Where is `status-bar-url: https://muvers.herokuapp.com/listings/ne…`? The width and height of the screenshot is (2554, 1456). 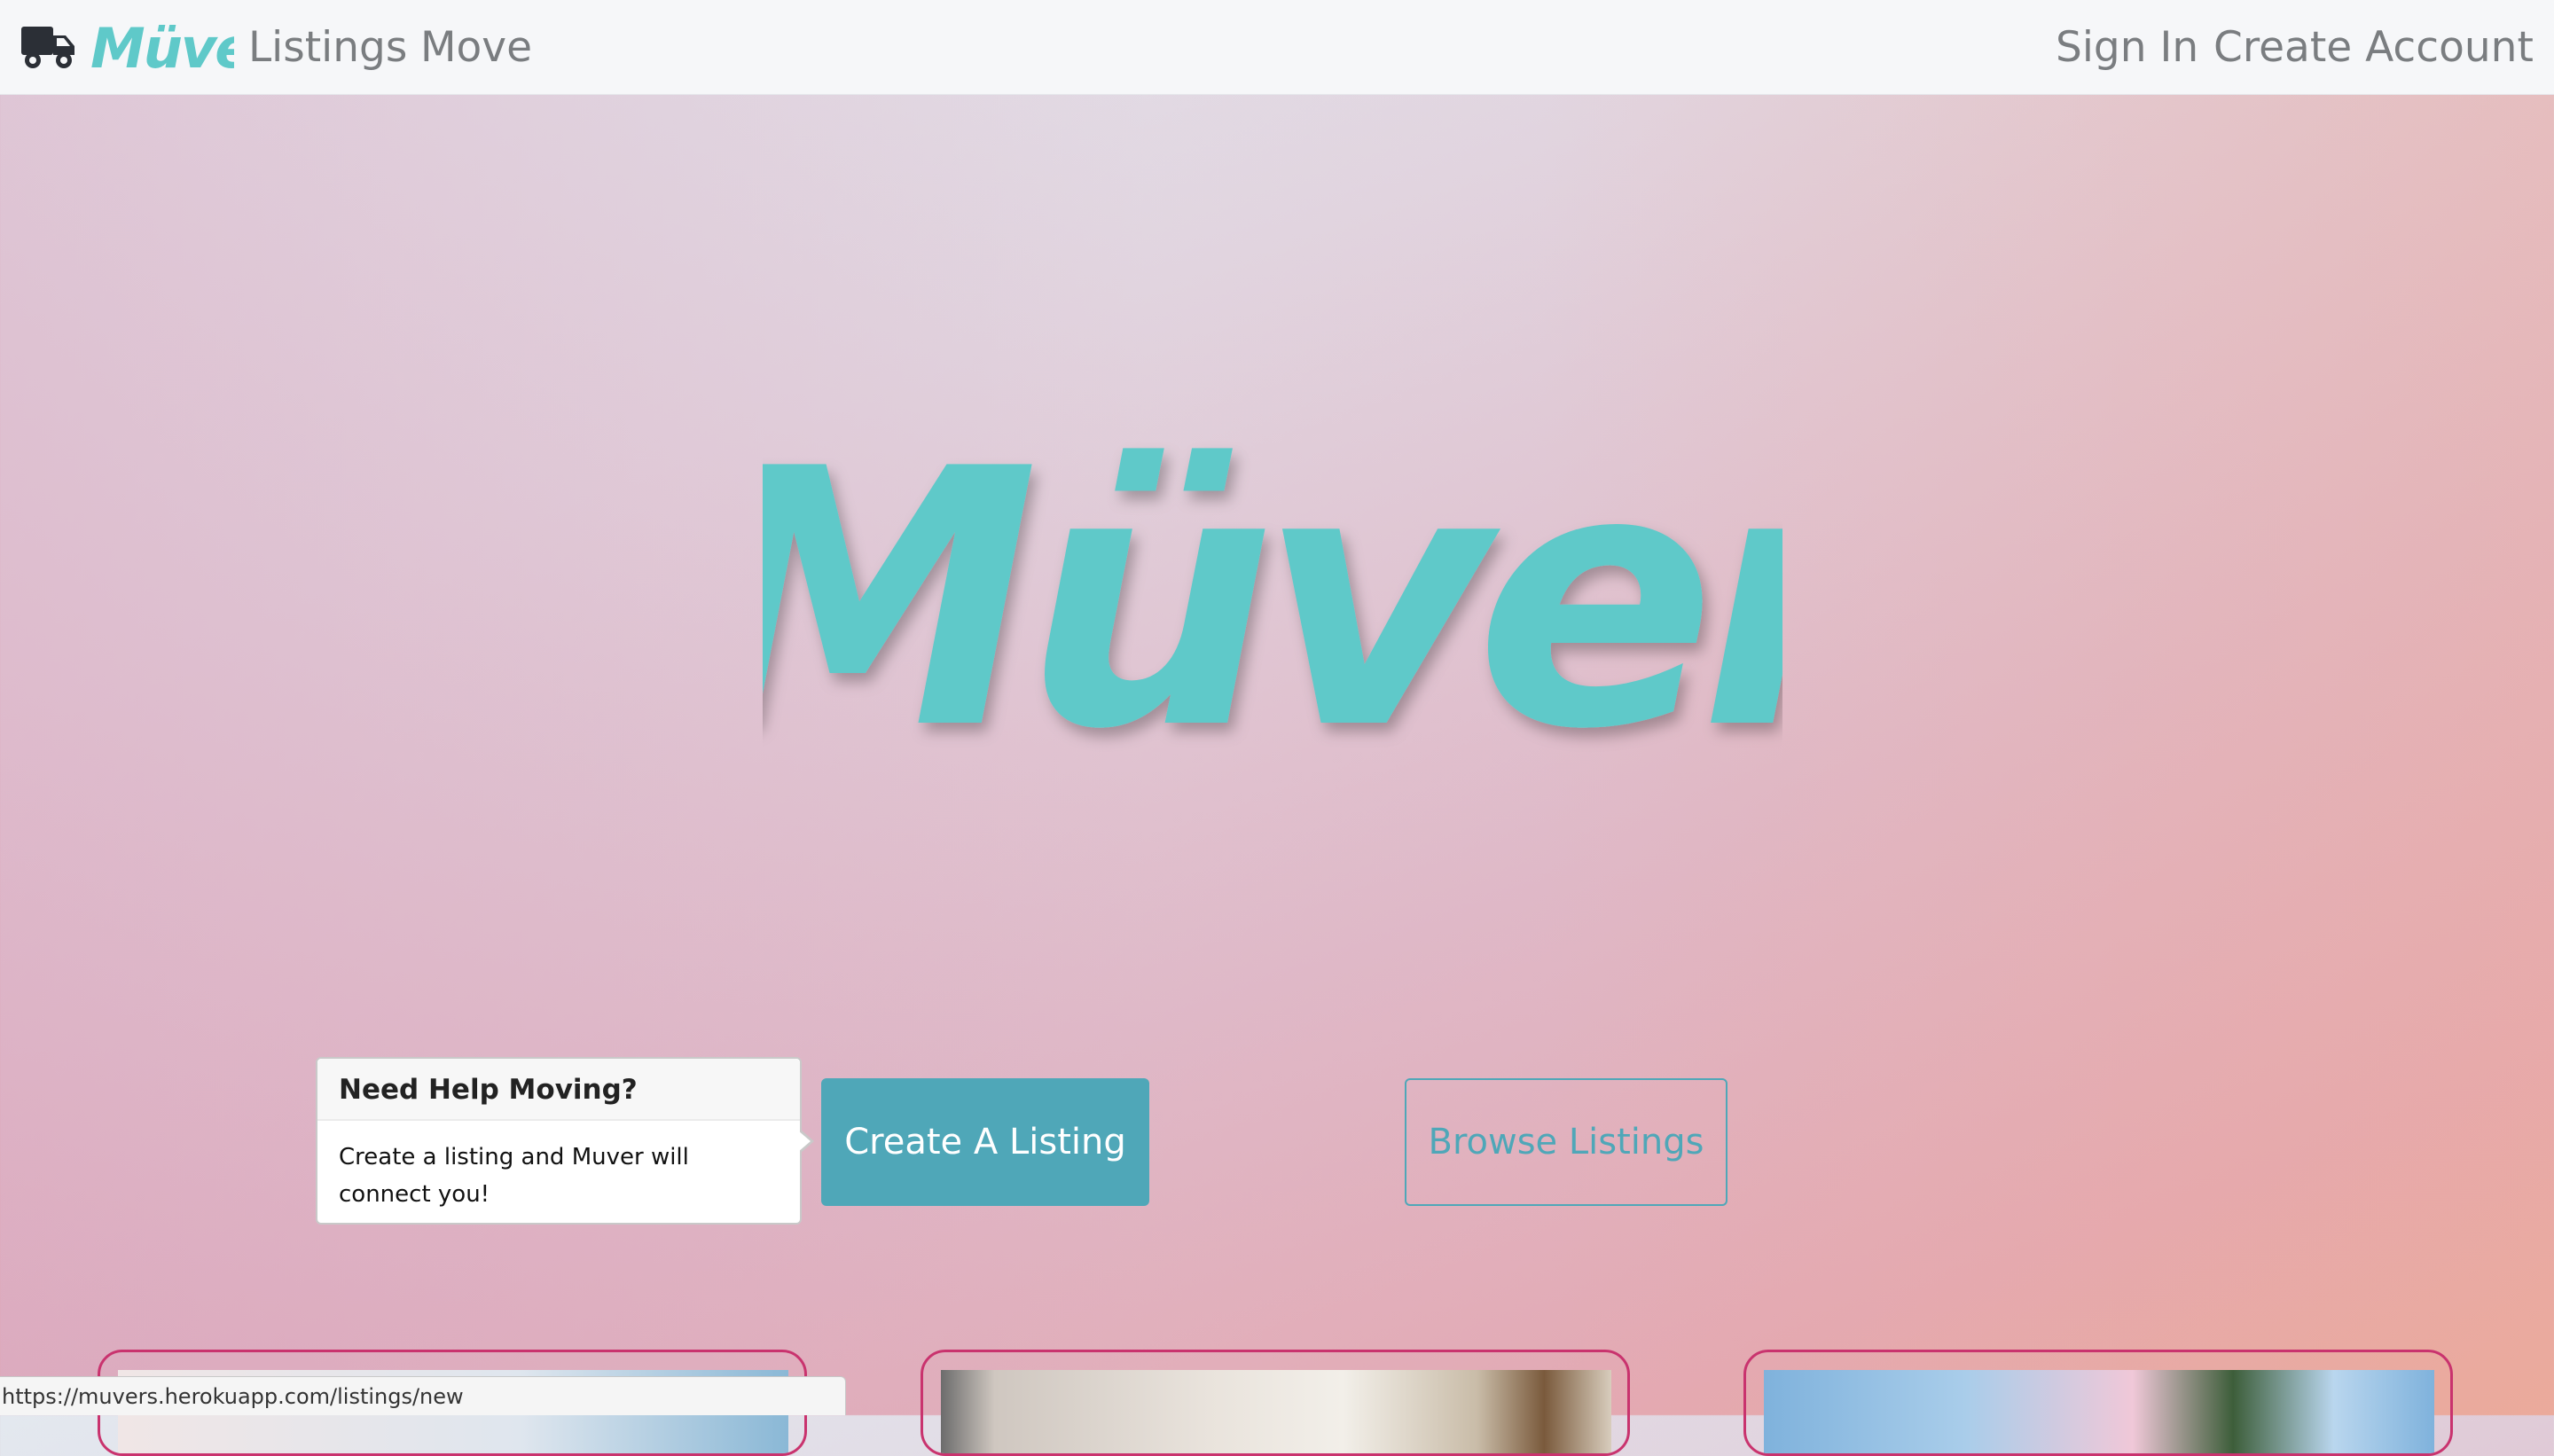 status-bar-url: https://muvers.herokuapp.com/listings/ne… is located at coordinates (423, 1395).